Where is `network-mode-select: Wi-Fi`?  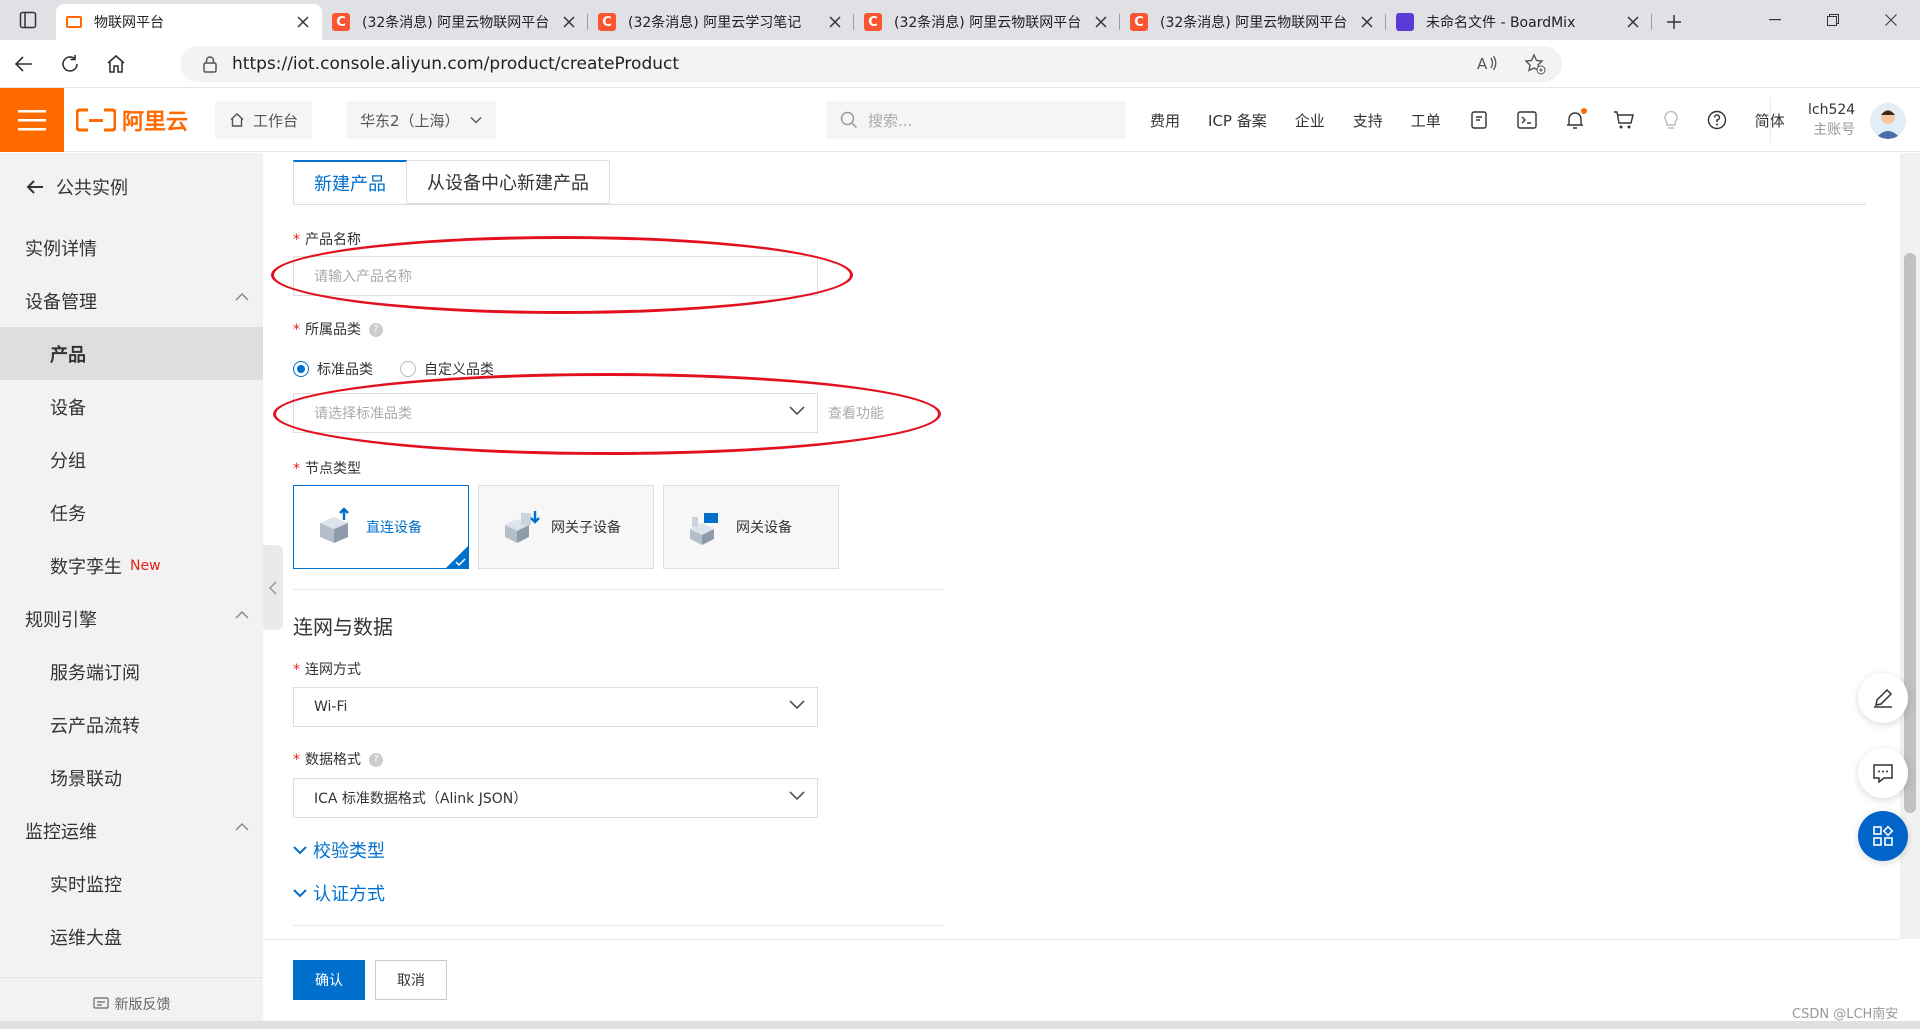 network-mode-select: Wi-Fi is located at coordinates (555, 707).